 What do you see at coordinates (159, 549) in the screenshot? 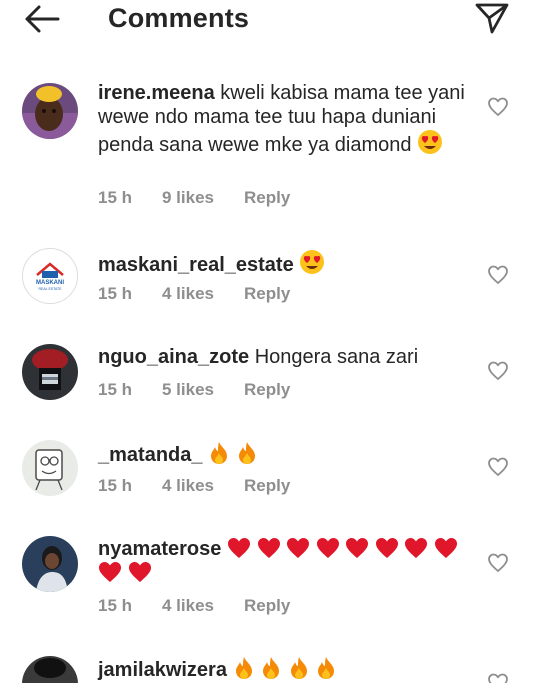
I see `comment-username: nyamaterose` at bounding box center [159, 549].